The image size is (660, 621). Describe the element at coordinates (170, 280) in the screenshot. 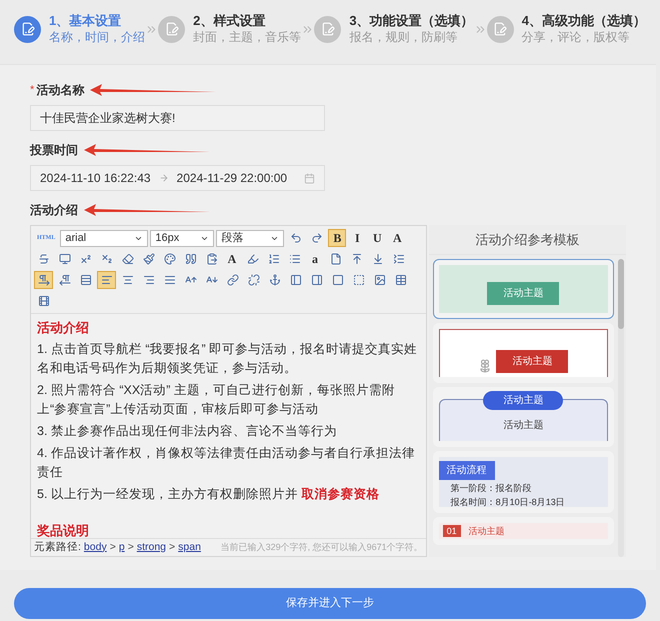

I see `align-justify-icon` at that location.